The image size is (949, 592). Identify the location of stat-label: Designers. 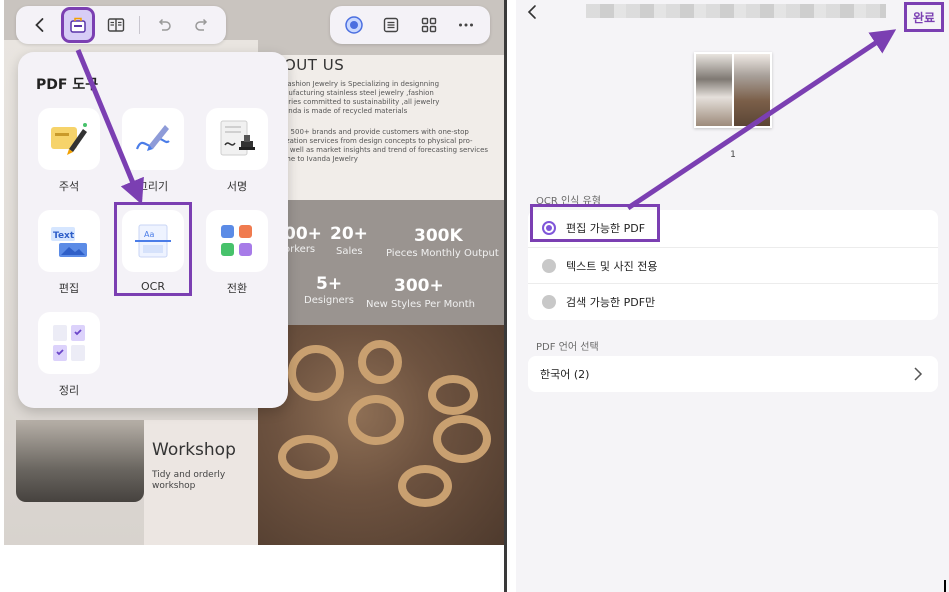
(329, 300).